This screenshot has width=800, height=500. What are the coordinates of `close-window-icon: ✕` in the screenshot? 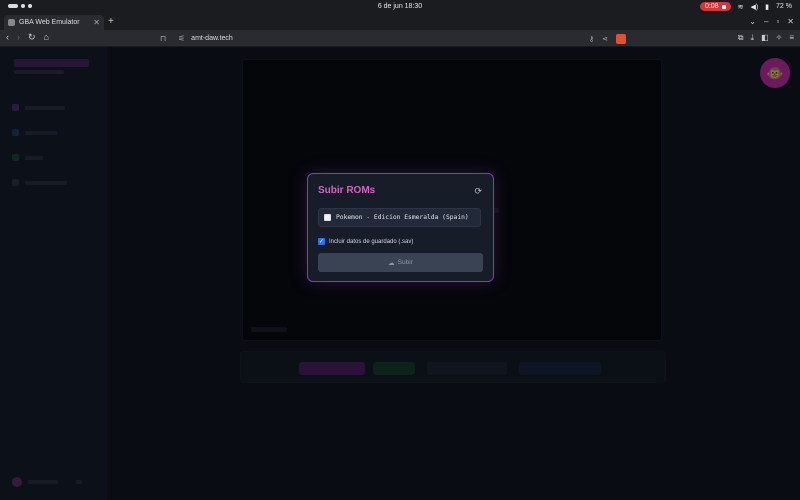 It's located at (790, 21).